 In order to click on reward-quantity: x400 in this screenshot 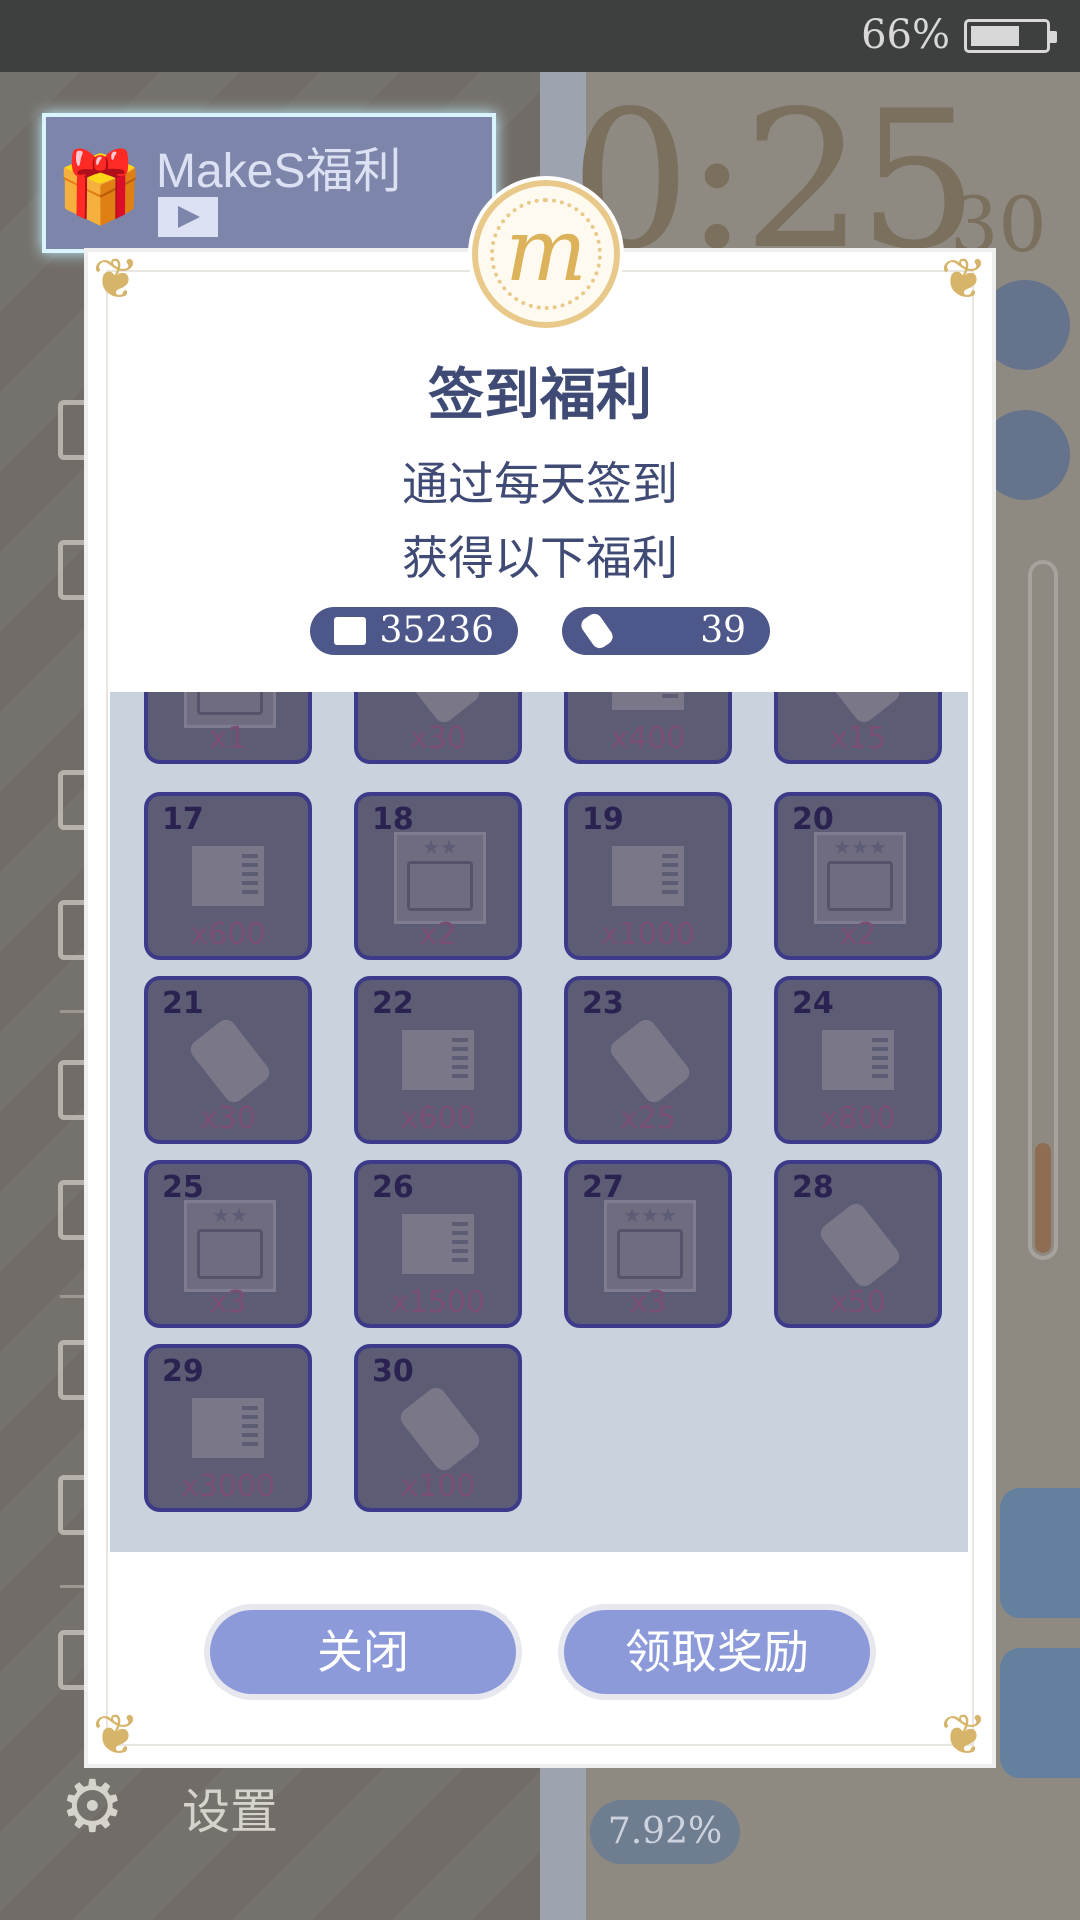, I will do `click(648, 738)`.